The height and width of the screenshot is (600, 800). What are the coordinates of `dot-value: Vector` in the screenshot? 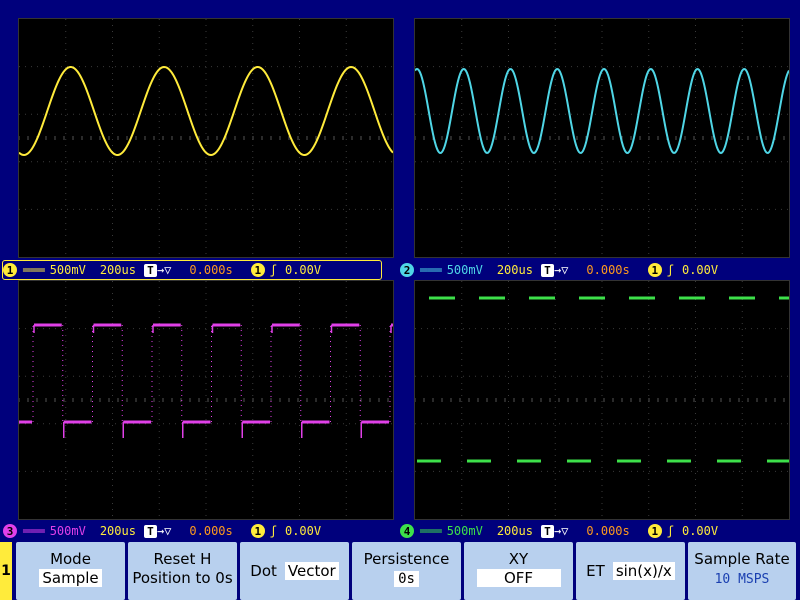 It's located at (311, 571).